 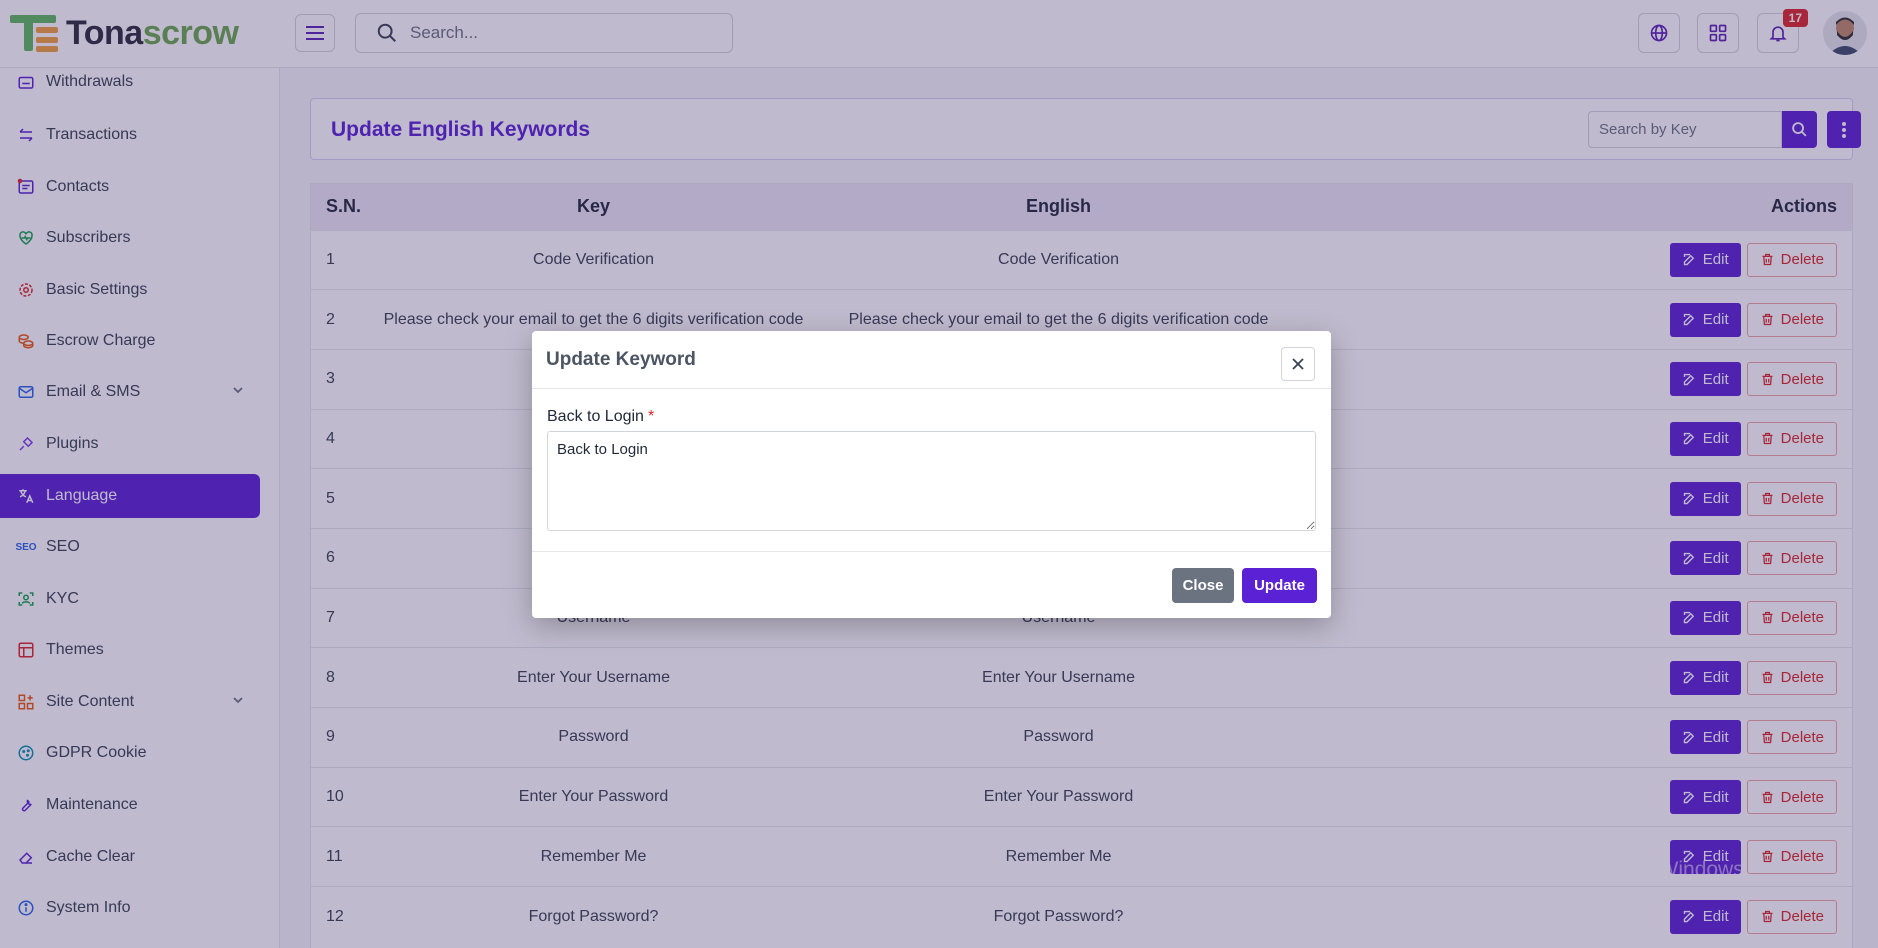 I want to click on modal-header: Update Keyword, so click(x=931, y=360).